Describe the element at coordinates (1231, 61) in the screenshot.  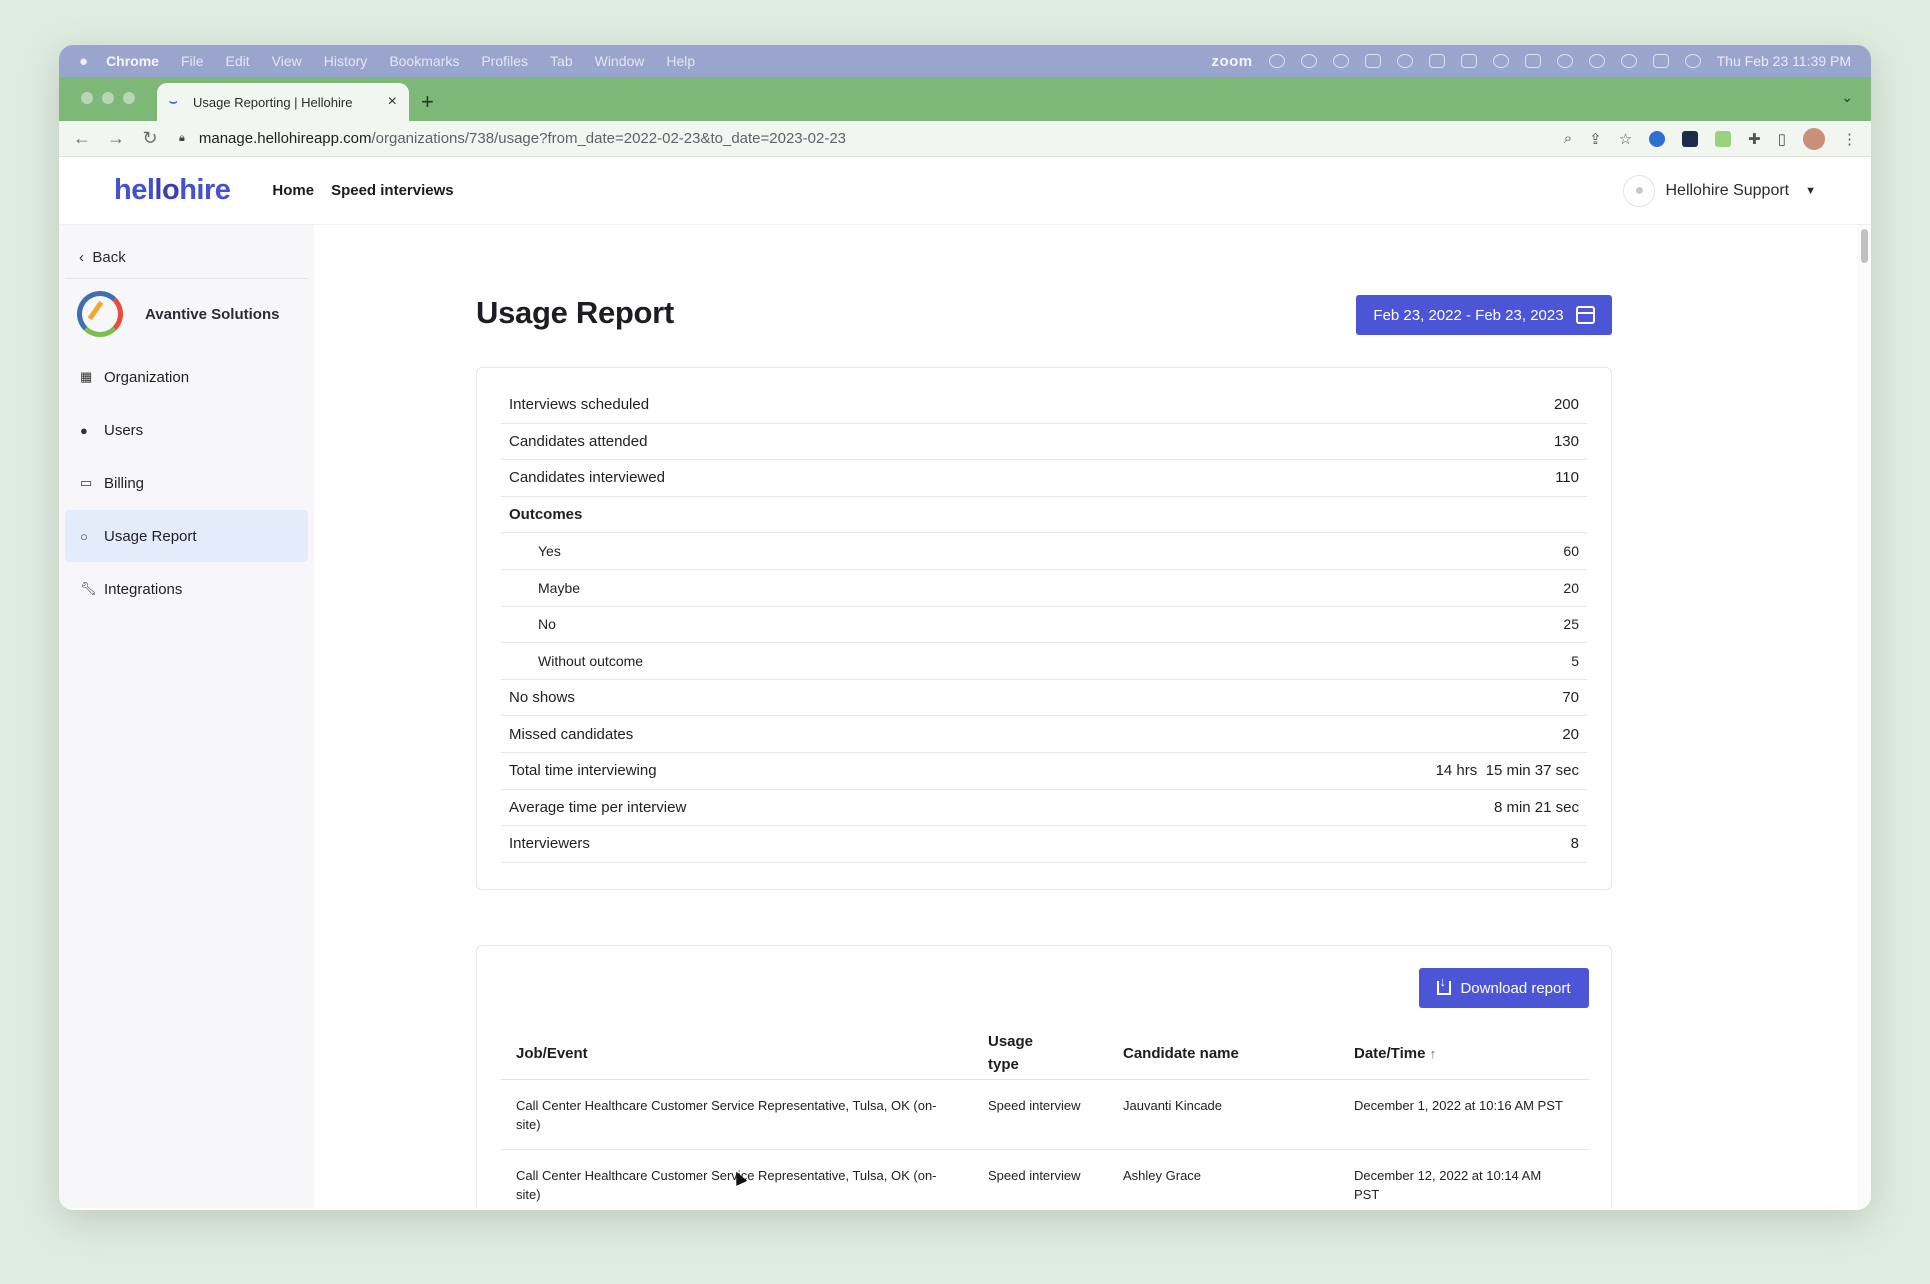
I see `zoom-status-icon: zoom` at that location.